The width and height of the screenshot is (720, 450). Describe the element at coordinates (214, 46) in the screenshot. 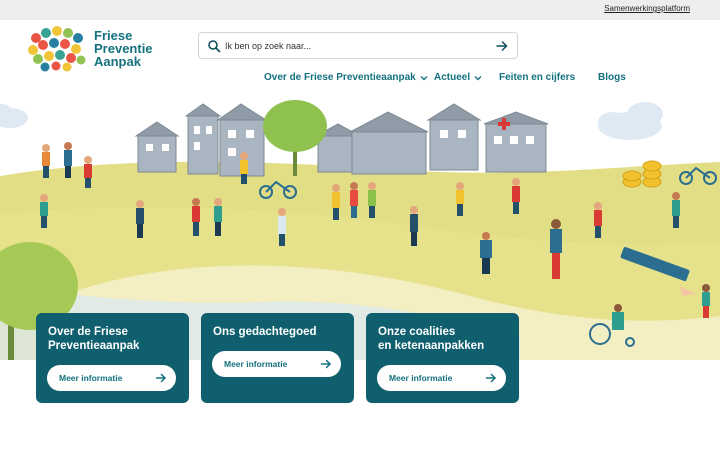

I see `search-icon` at that location.